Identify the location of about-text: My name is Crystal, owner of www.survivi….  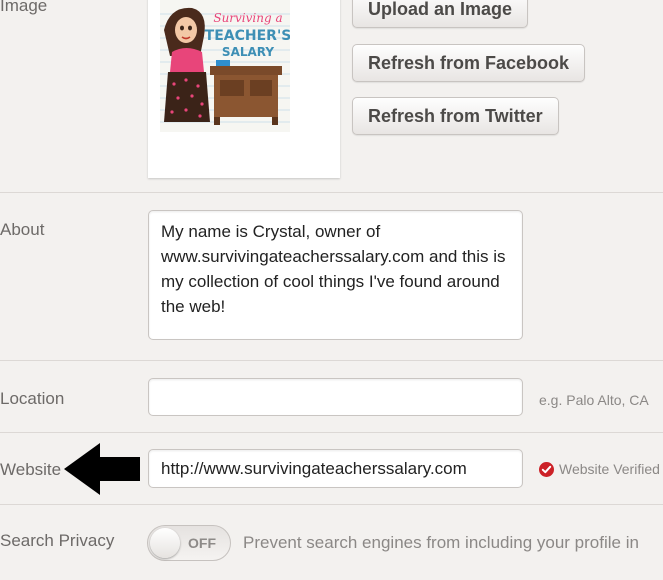
(333, 269).